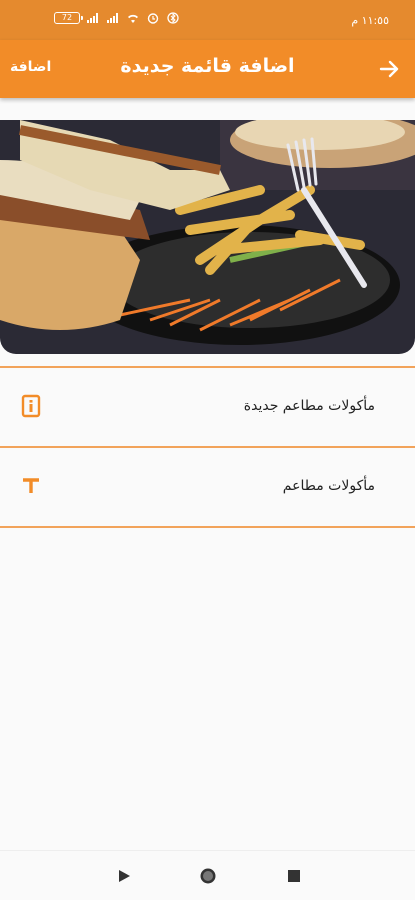 This screenshot has width=415, height=900. I want to click on app-bar: اضافة اضافة قائمة جديدة, so click(207, 69).